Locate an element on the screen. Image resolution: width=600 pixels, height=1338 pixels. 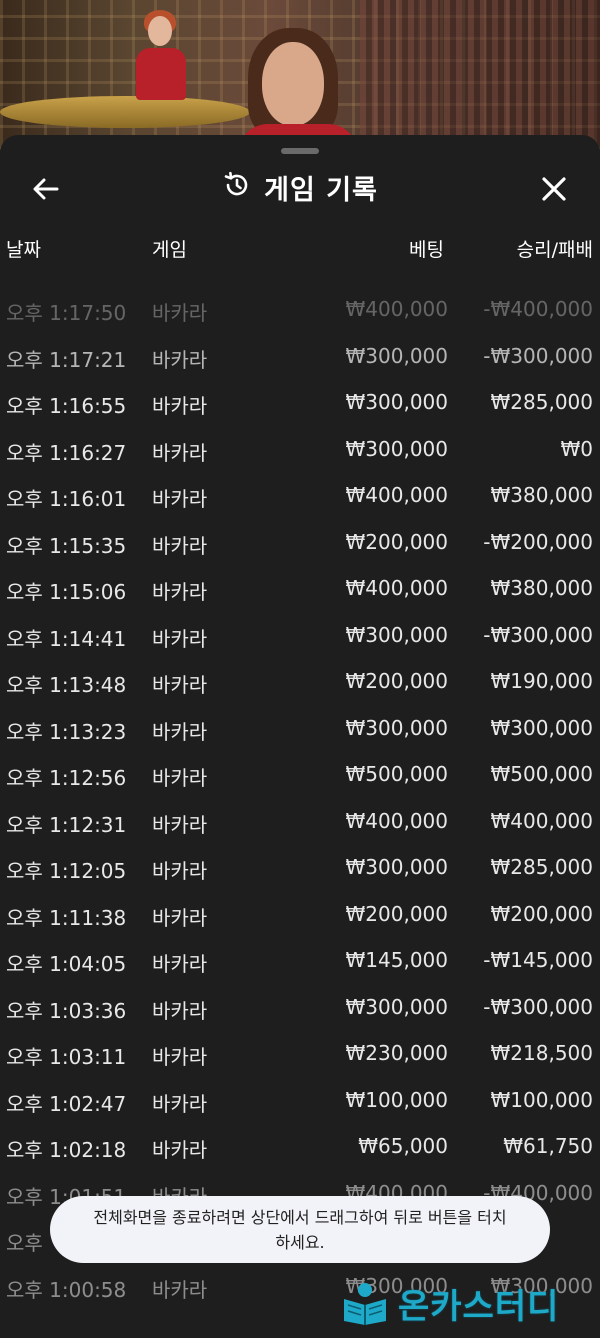
row-date: 오후 1:14:41 is located at coordinates (66, 638).